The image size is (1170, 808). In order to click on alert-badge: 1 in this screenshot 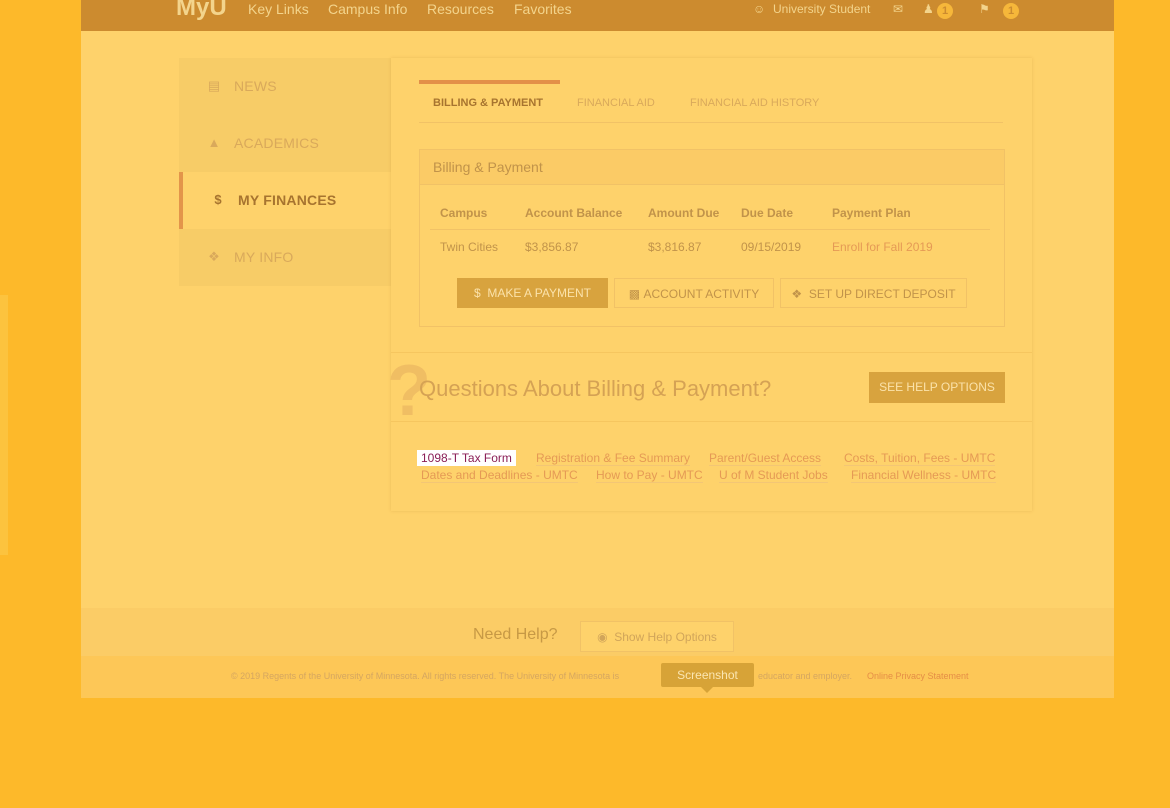, I will do `click(1011, 11)`.